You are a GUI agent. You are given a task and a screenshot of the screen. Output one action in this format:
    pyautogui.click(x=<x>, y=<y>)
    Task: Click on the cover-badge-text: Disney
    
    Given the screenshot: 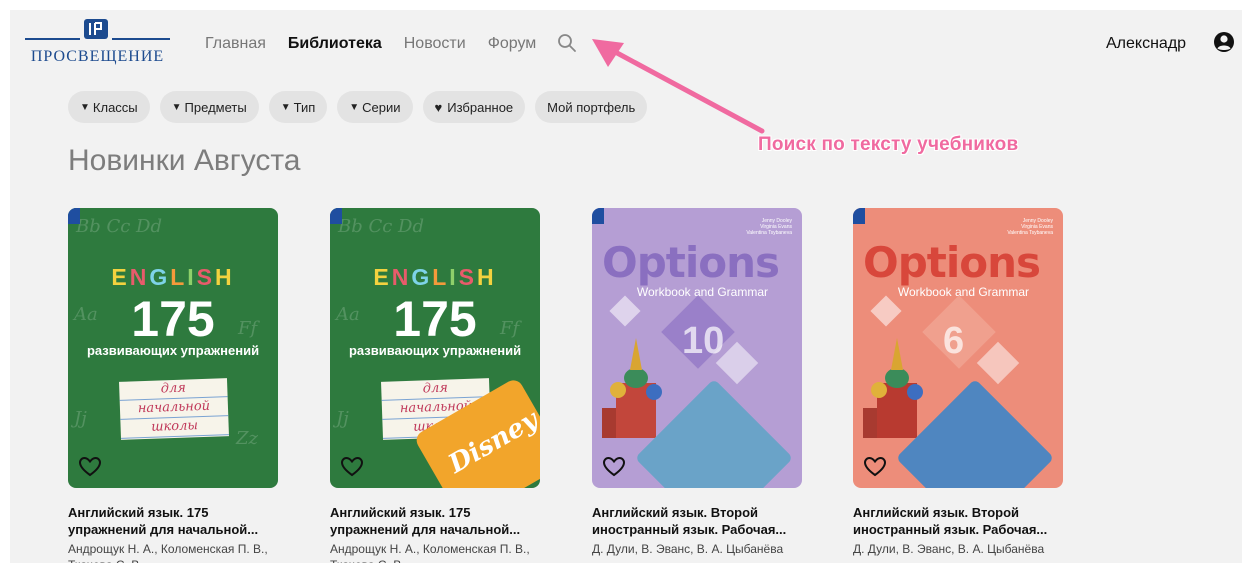 What is the action you would take?
    pyautogui.click(x=491, y=442)
    